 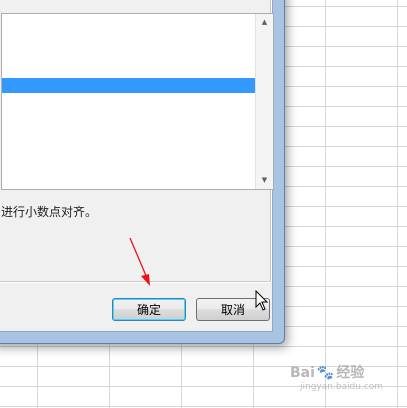 What do you see at coordinates (262, 300) in the screenshot?
I see `mouse-cursor-icon` at bounding box center [262, 300].